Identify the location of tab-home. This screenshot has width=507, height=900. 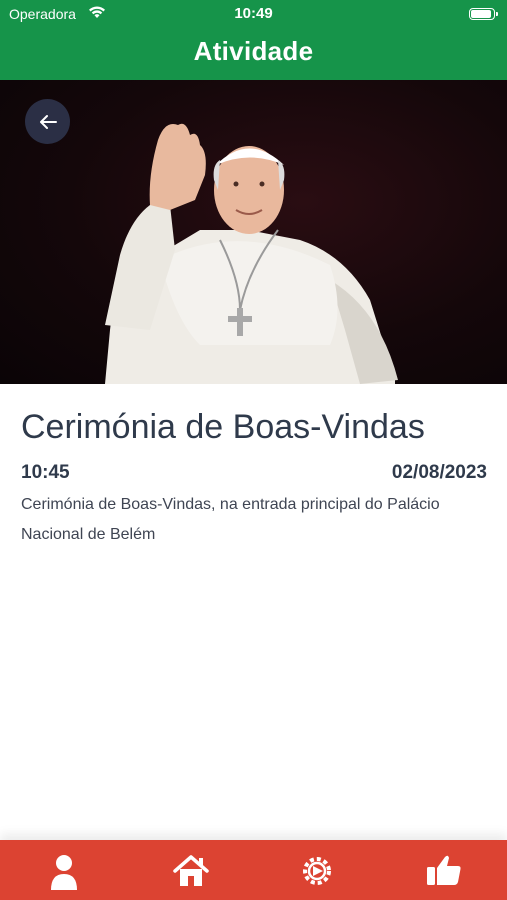
(191, 874).